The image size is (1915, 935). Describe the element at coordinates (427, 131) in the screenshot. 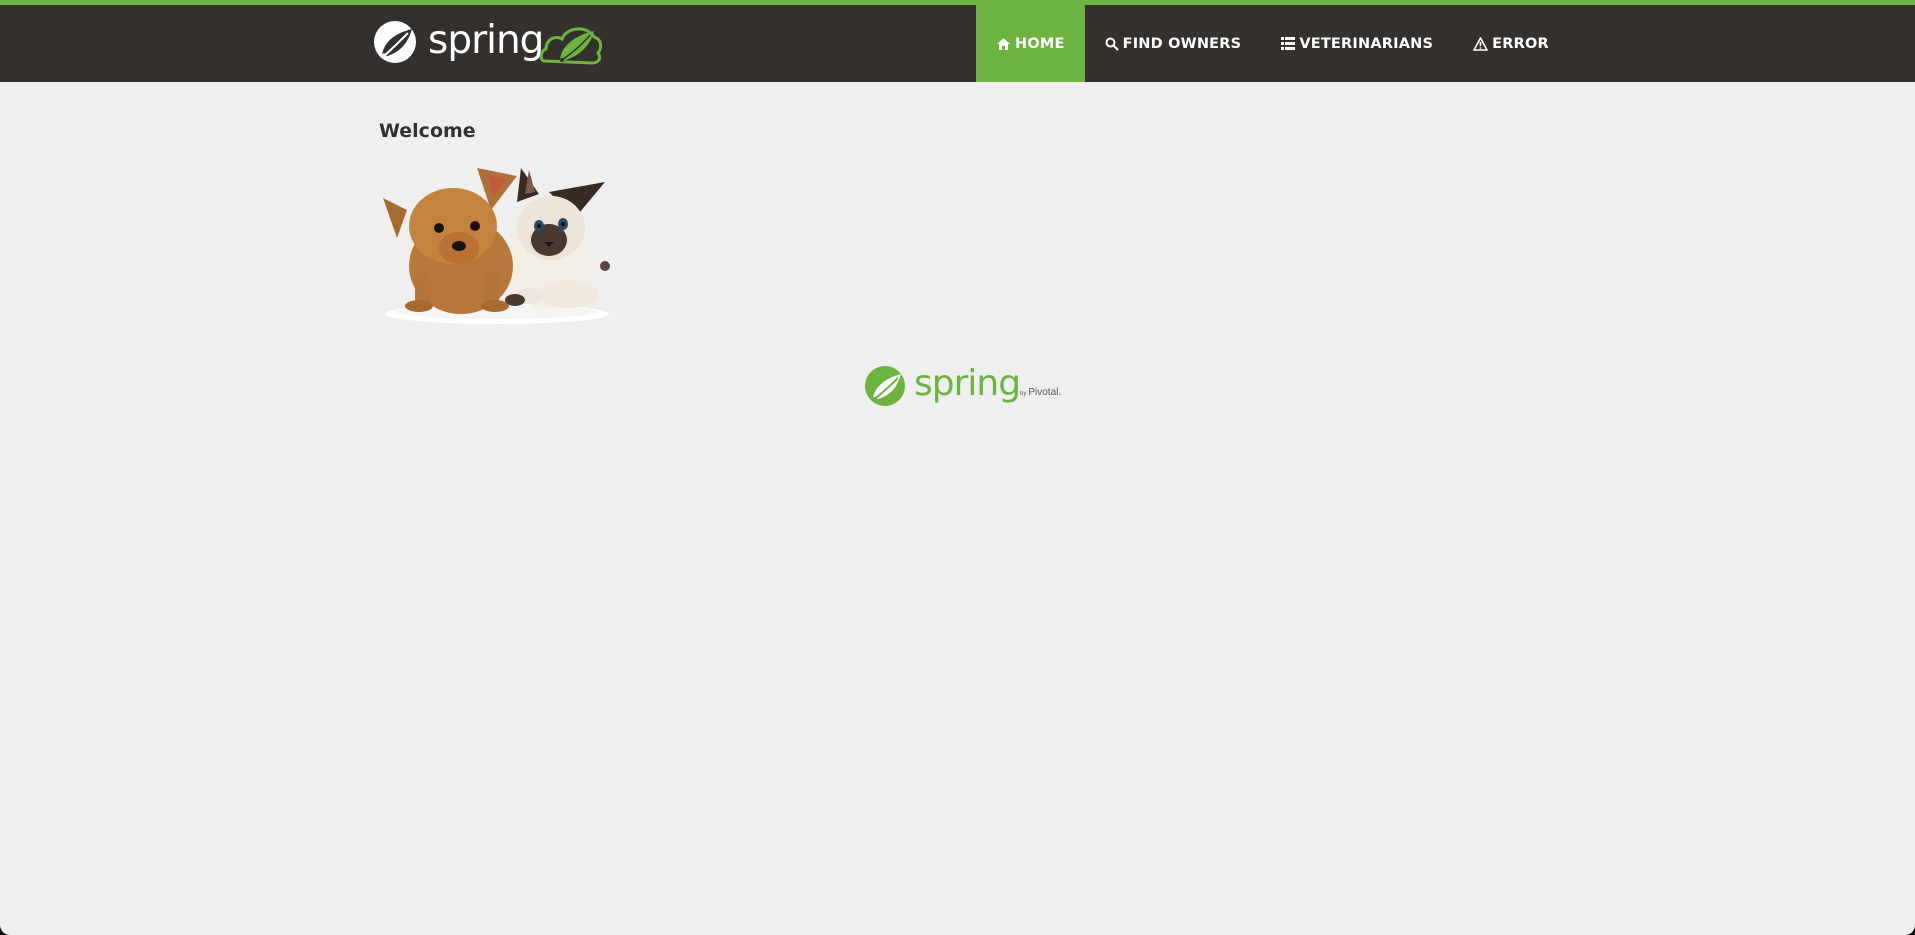

I see `page-title: Welcome` at that location.